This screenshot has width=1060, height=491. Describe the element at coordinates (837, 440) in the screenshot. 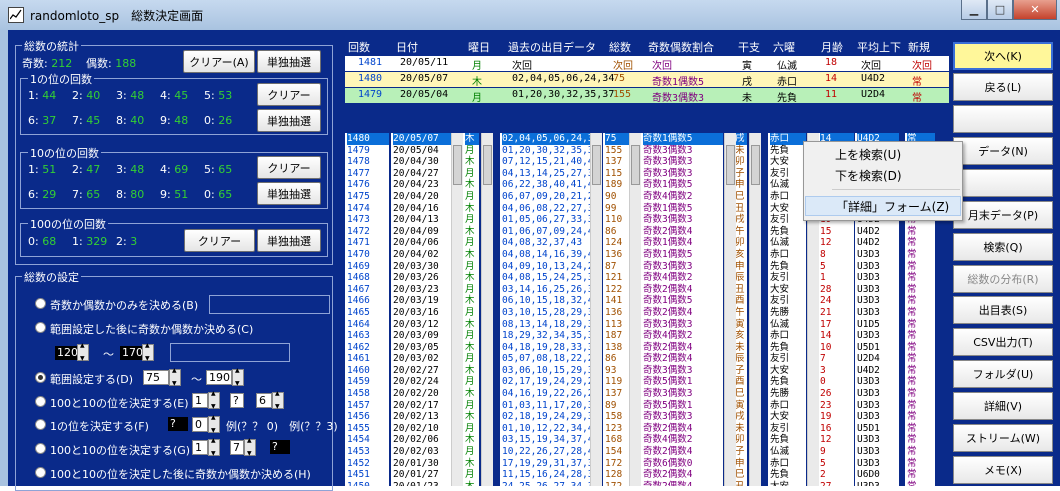

I see `list-item: 12` at that location.